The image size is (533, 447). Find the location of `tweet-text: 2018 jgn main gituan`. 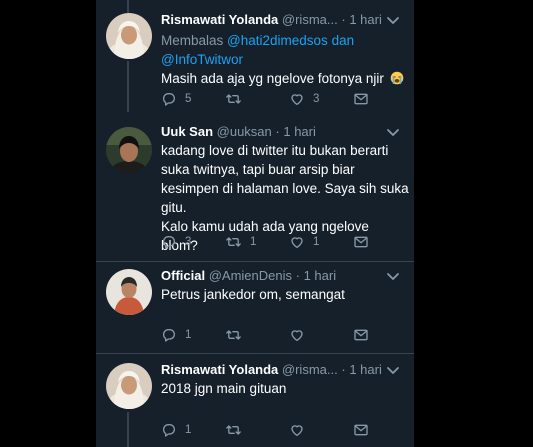

tweet-text: 2018 jgn main gituan is located at coordinates (224, 388).